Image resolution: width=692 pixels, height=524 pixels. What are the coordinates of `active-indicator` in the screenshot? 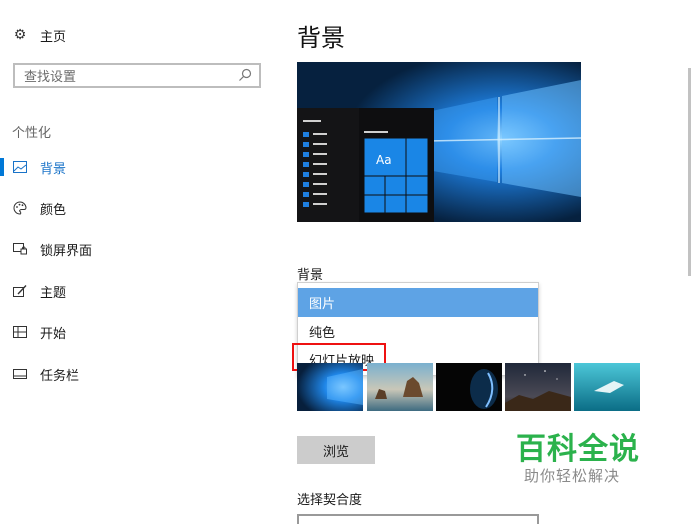 It's located at (2, 167).